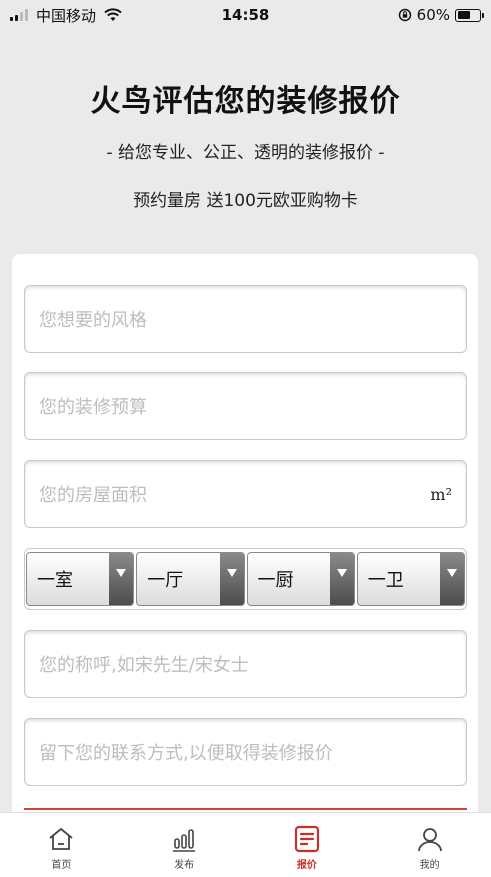 The height and width of the screenshot is (877, 491). I want to click on kitchens-select: 一厨, so click(300, 579).